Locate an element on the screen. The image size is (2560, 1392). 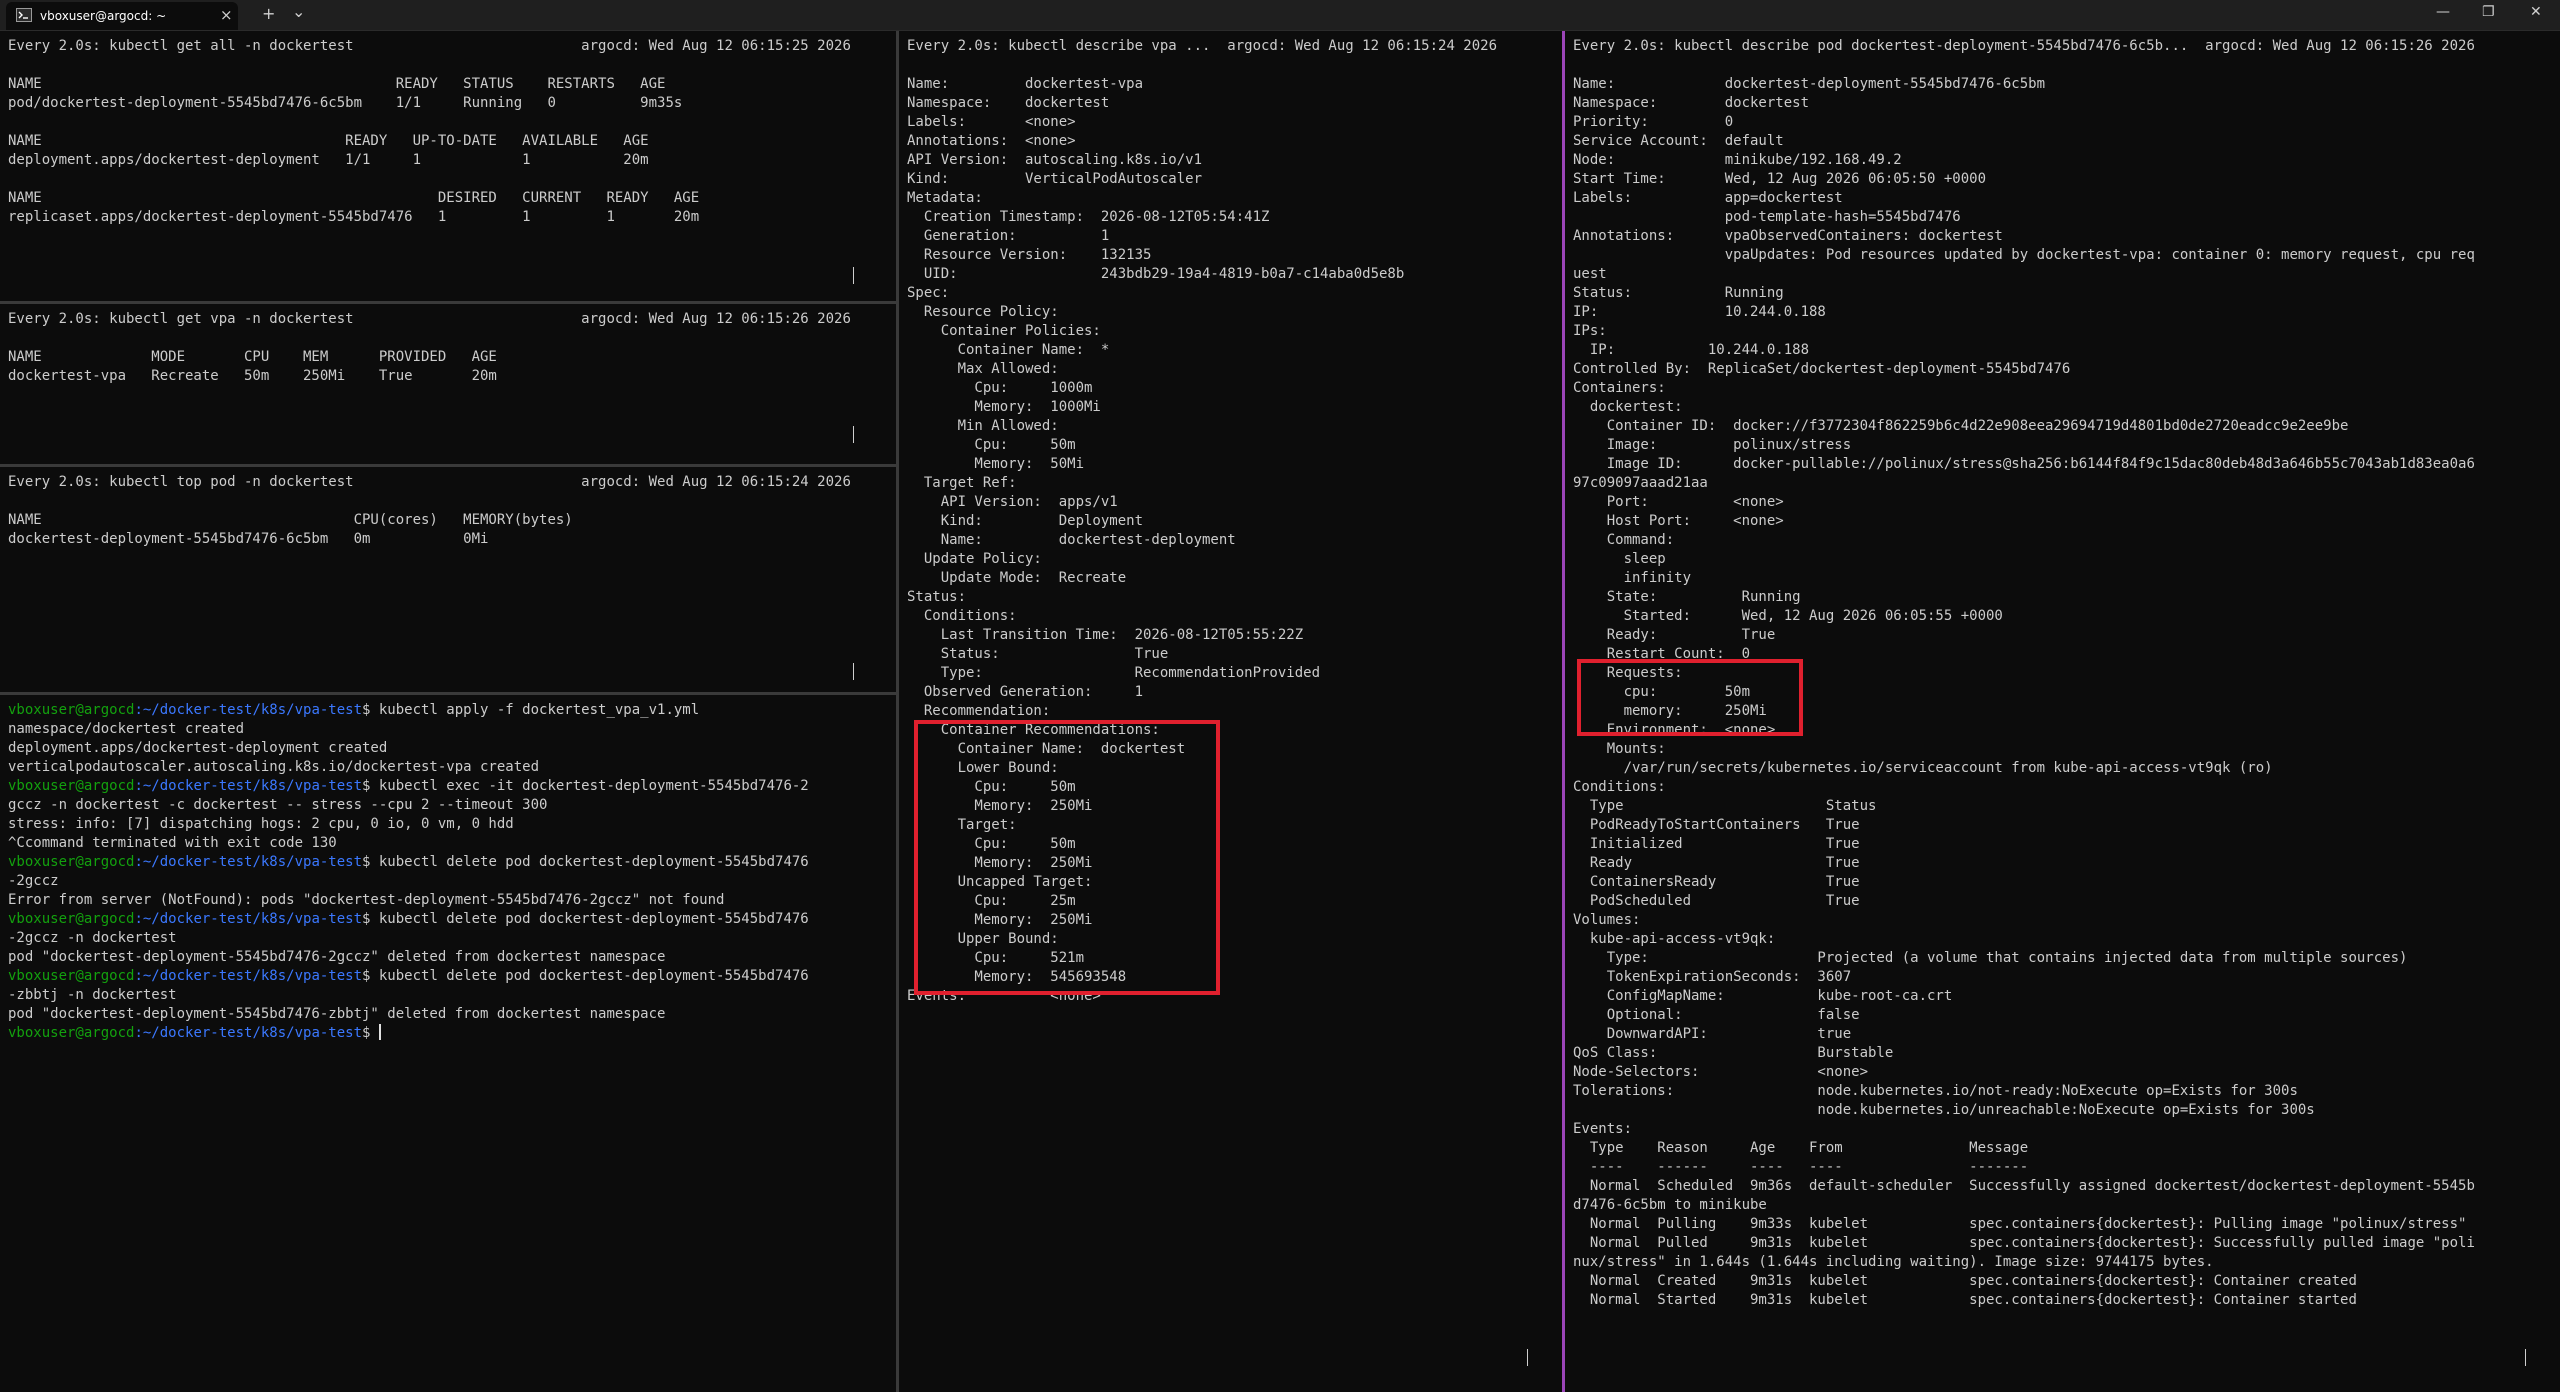
highlight-box-requests is located at coordinates (1690, 697).